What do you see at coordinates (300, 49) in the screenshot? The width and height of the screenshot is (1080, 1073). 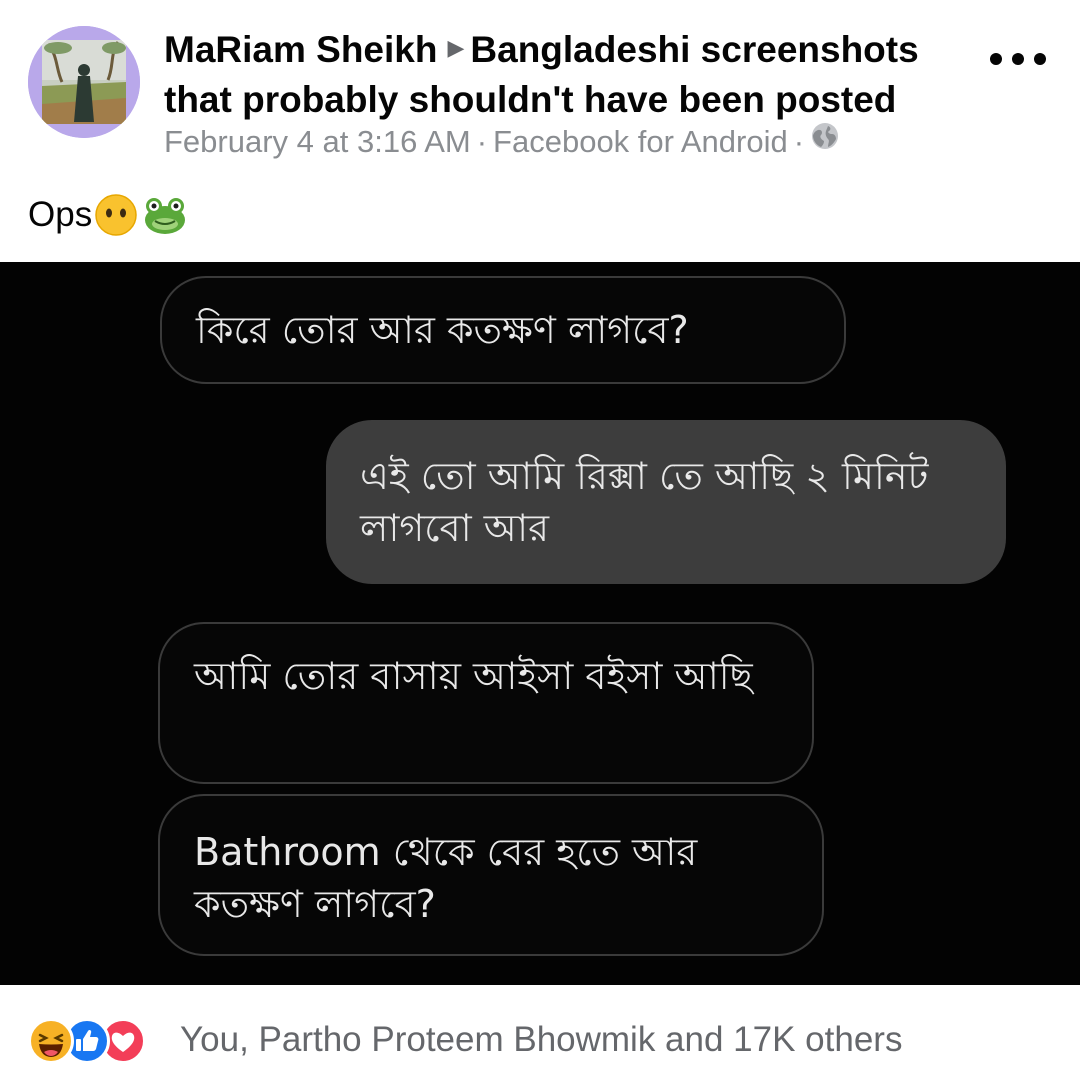 I see `author-name: MaRiam Sheikh` at bounding box center [300, 49].